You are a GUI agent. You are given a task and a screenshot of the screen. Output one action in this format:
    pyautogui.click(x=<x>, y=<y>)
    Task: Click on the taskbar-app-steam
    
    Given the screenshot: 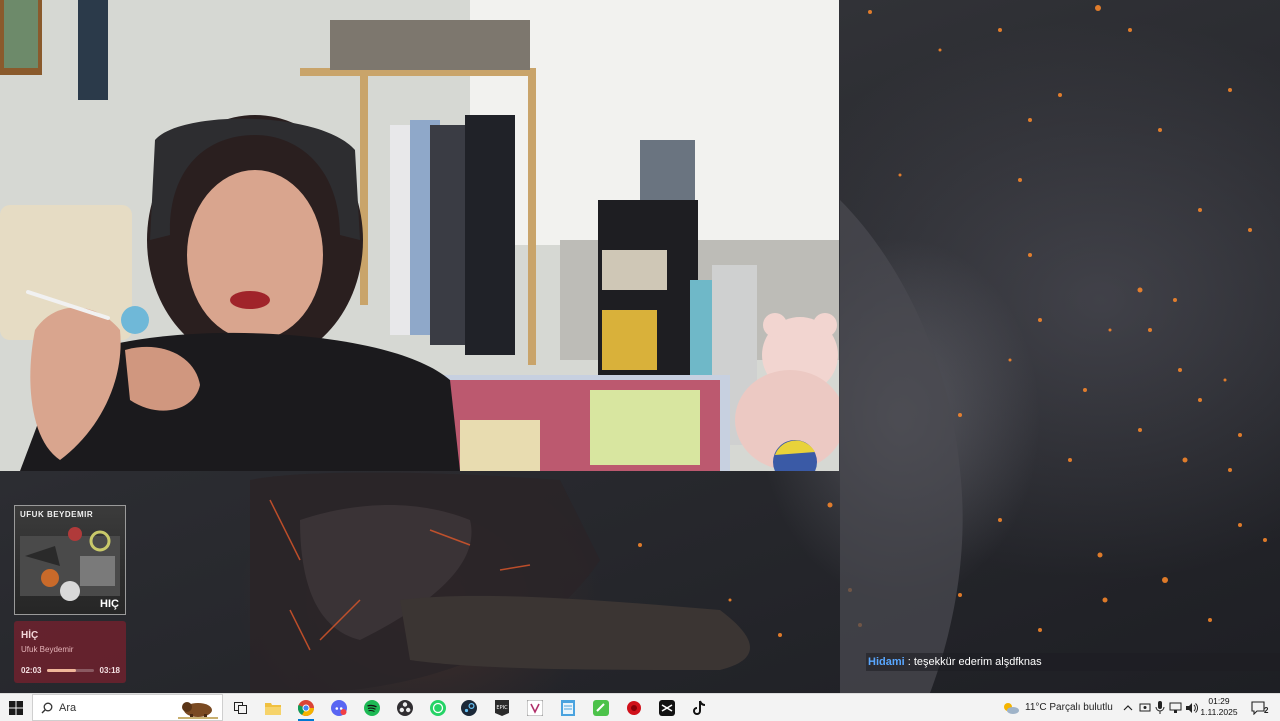 What is the action you would take?
    pyautogui.click(x=469, y=707)
    